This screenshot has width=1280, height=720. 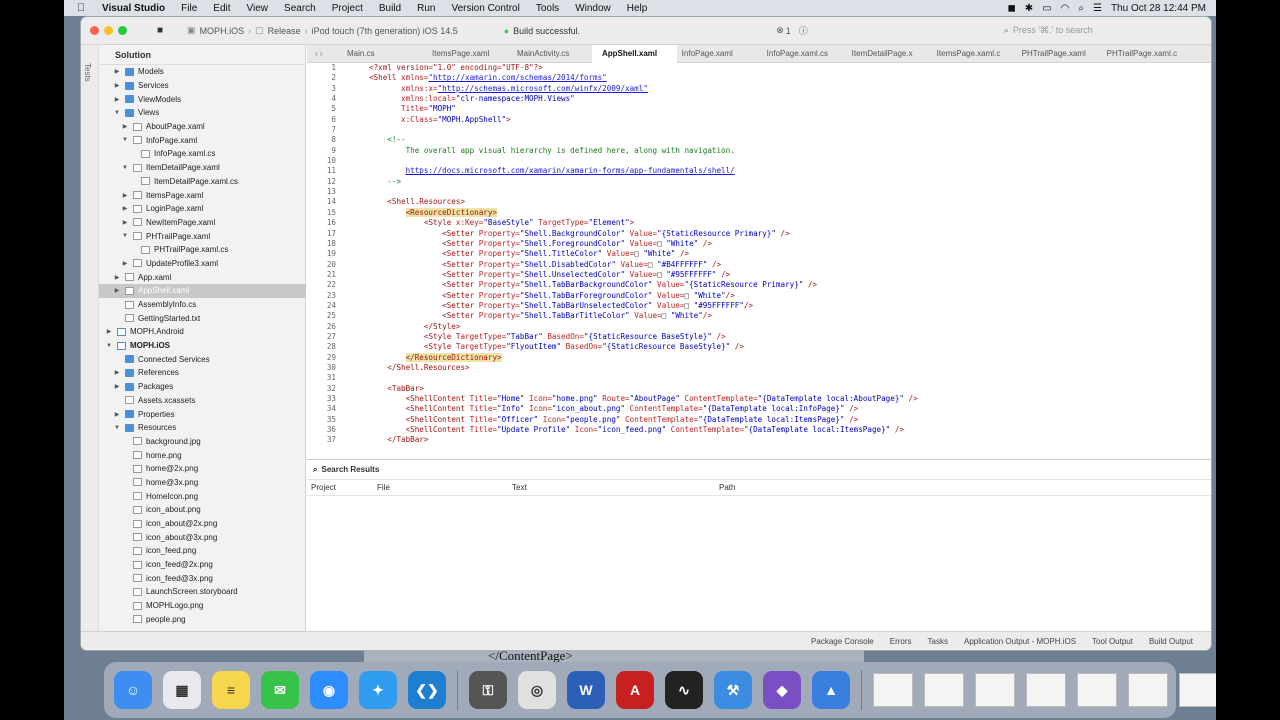 What do you see at coordinates (202, 620) in the screenshot?
I see `tree-item: people.png` at bounding box center [202, 620].